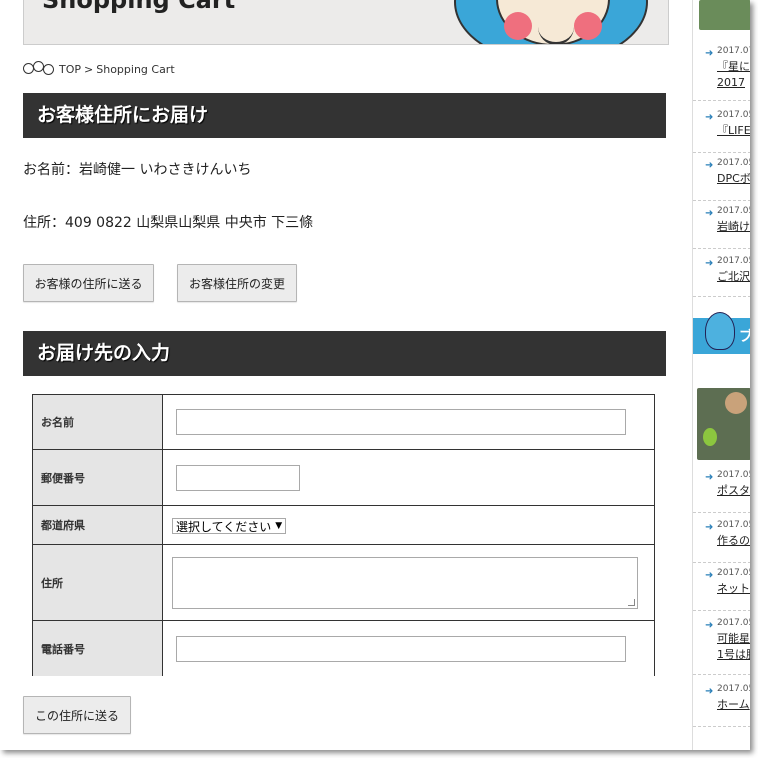 This screenshot has height=758, width=758. I want to click on sidebar-news-item: ➜ 2017.05 作るの, so click(721, 538).